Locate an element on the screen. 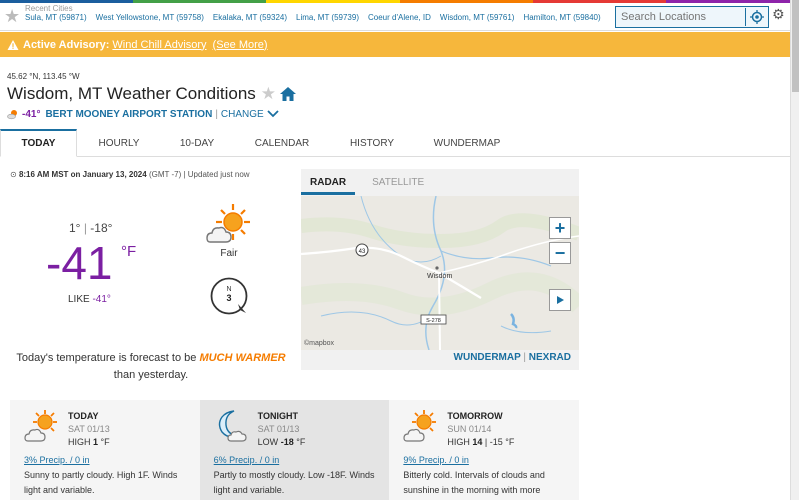 Image resolution: width=799 pixels, height=500 pixels. recent-city-link: Sula, MT (59871) is located at coordinates (56, 17).